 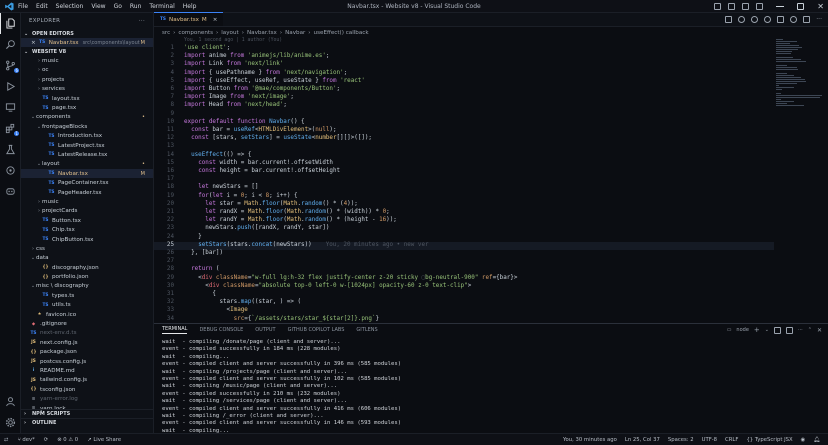 What do you see at coordinates (87, 295) in the screenshot?
I see `tree-item: TS types.ts` at bounding box center [87, 295].